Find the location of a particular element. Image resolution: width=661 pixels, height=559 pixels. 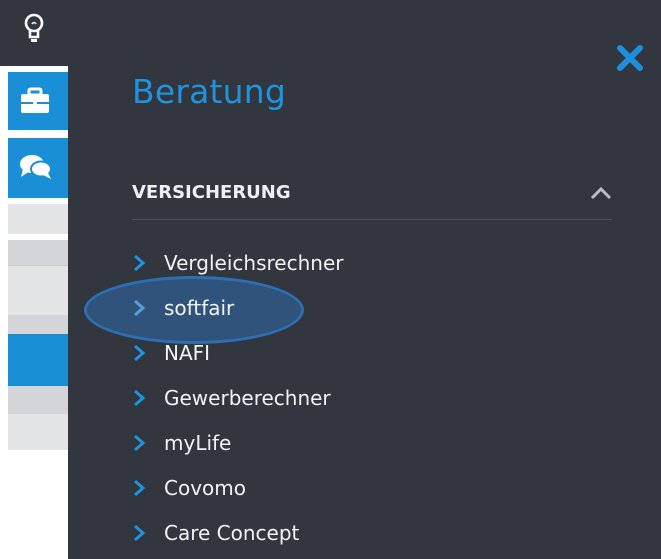

menu-item-gewerberechner: Gewerberechner is located at coordinates (237, 397).